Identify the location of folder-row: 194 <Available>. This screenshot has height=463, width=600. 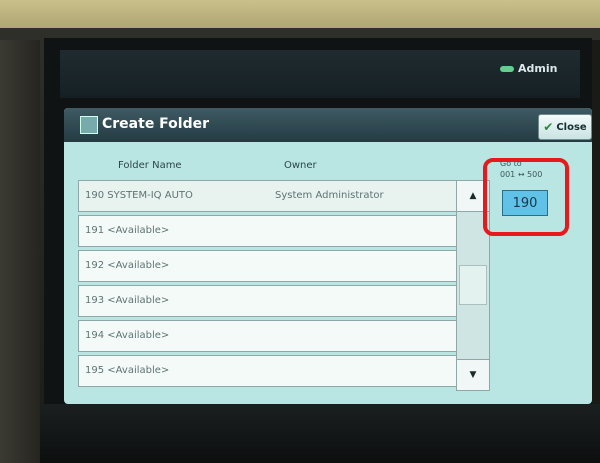
(268, 336).